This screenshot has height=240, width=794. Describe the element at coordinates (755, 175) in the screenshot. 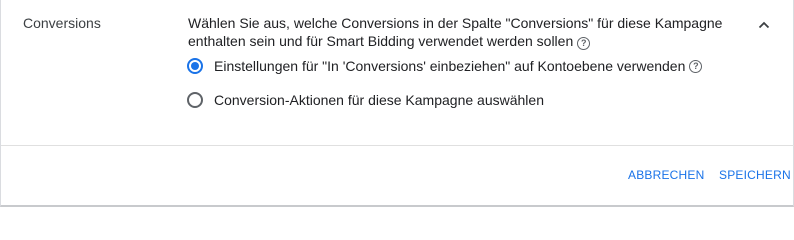

I see `save-button: SPEICHERN` at that location.